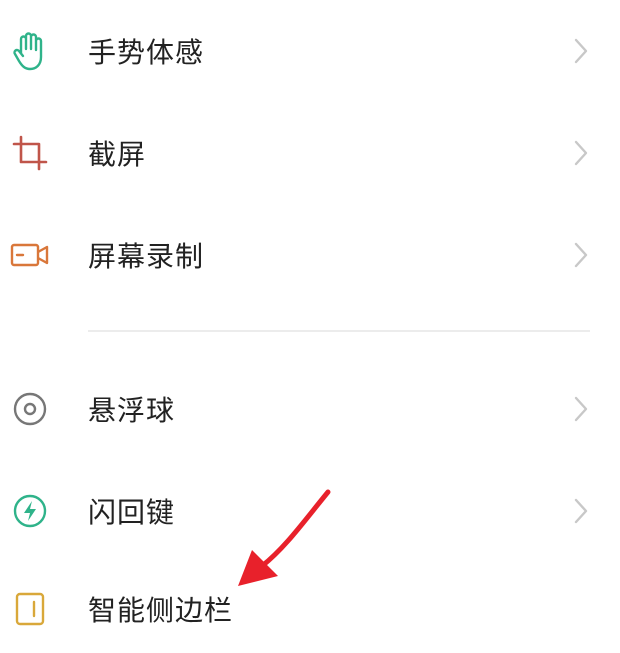 This screenshot has width=620, height=653. What do you see at coordinates (117, 154) in the screenshot?
I see `settings-item-label: 截屏` at bounding box center [117, 154].